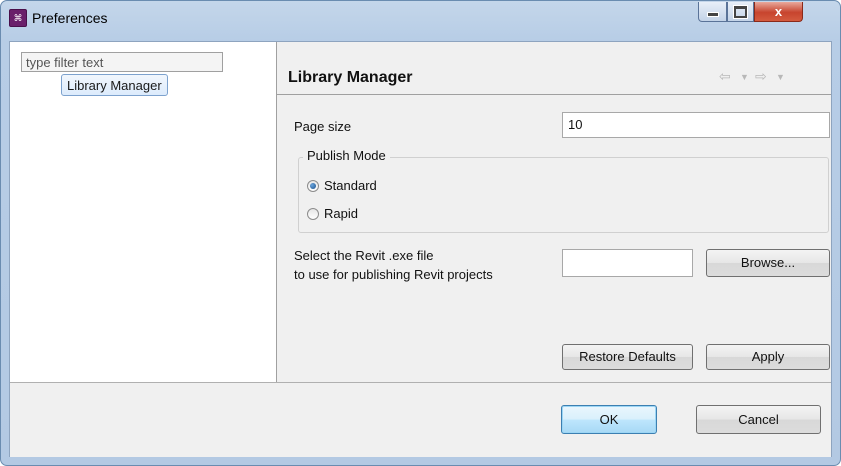 This screenshot has width=841, height=466. What do you see at coordinates (627, 357) in the screenshot?
I see `restore-defaults-button: Restore Defaults` at bounding box center [627, 357].